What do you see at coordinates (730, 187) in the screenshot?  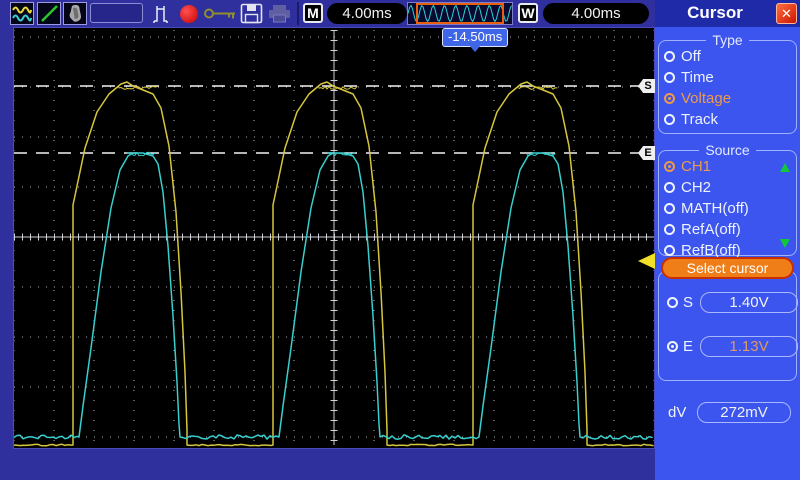 I see `source-option-ch2: CH2` at bounding box center [730, 187].